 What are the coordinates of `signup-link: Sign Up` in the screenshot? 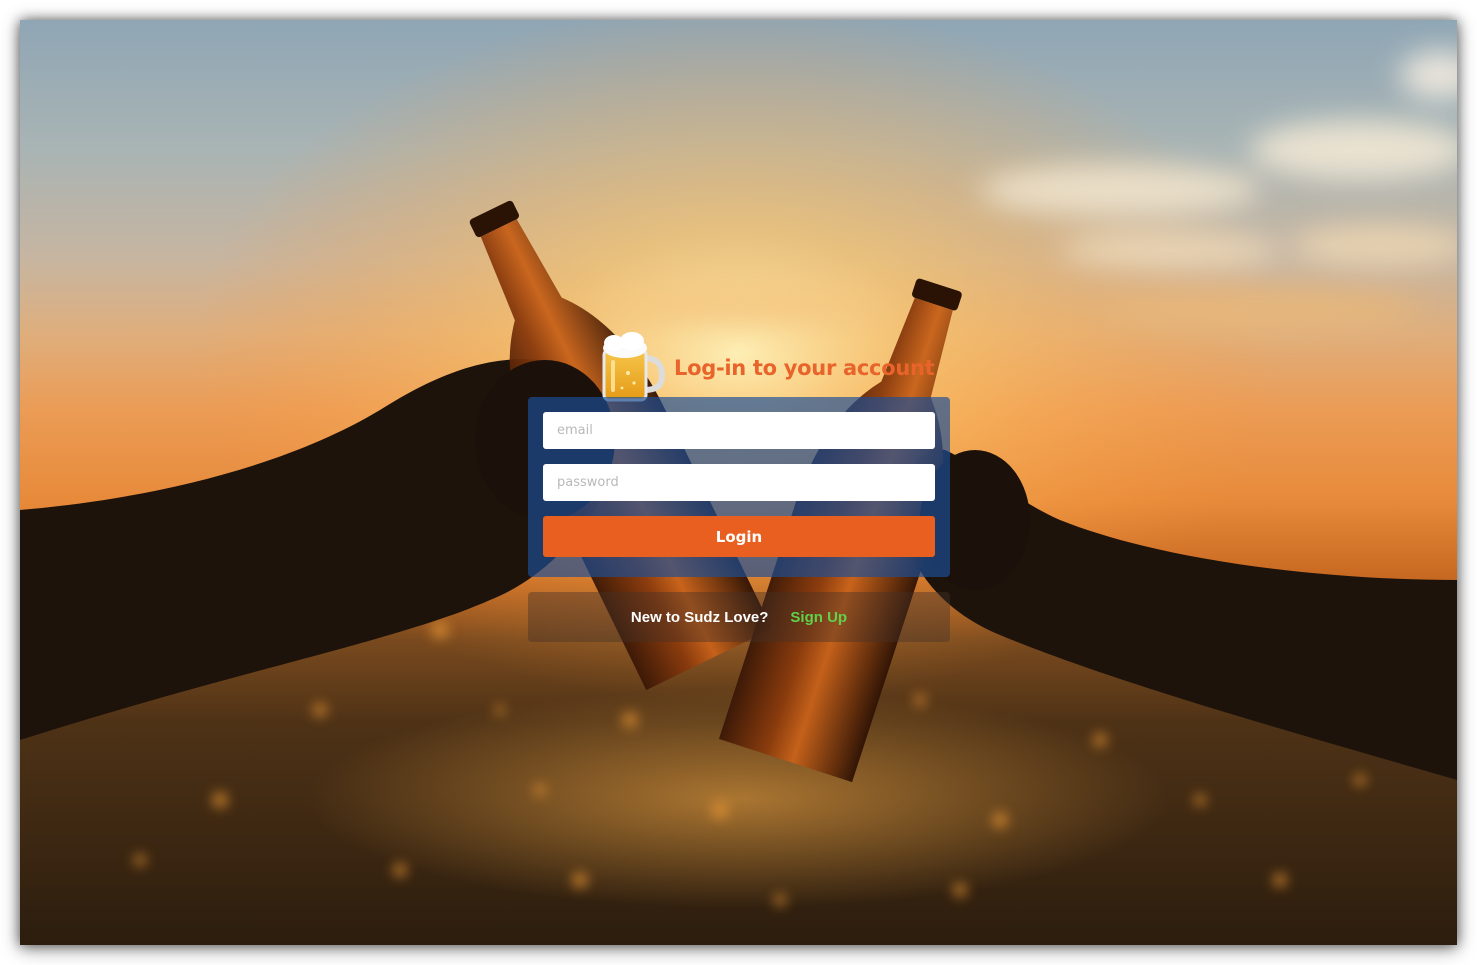 It's located at (818, 617).